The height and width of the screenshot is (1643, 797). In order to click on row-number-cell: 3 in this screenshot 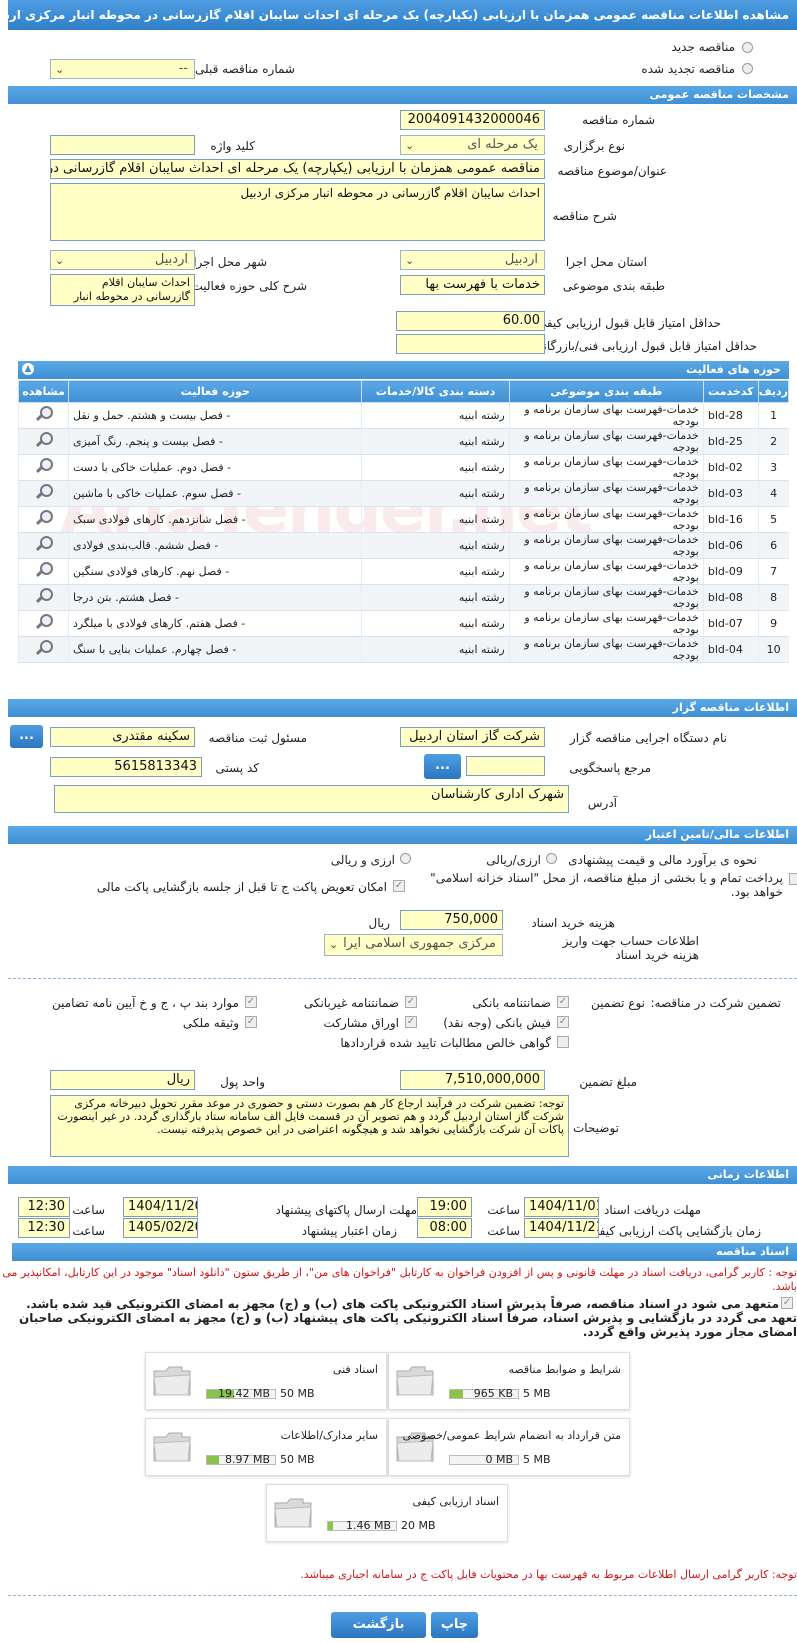, I will do `click(773, 467)`.